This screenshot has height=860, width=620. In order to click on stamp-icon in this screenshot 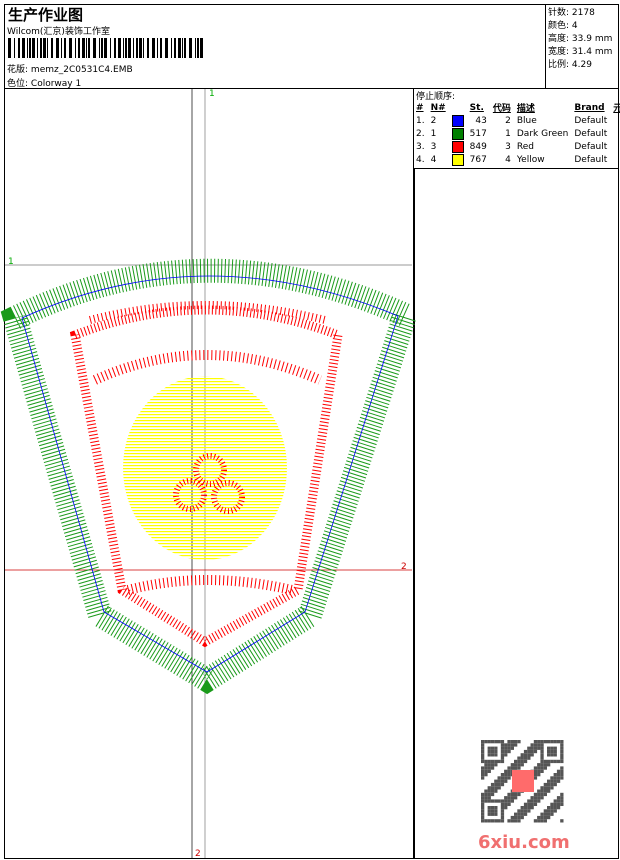, I will do `click(523, 781)`.